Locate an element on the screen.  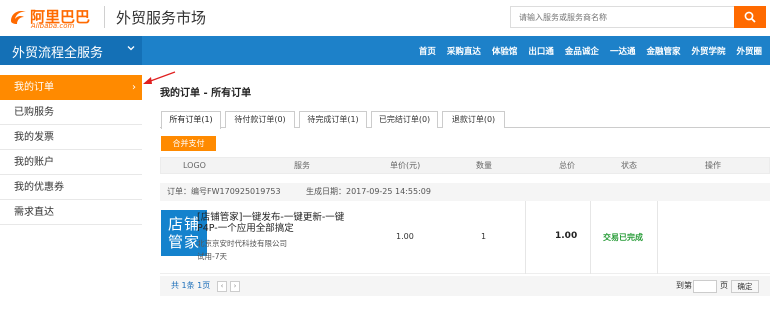
nav-link-purchase: 采购直达 is located at coordinates (464, 51).